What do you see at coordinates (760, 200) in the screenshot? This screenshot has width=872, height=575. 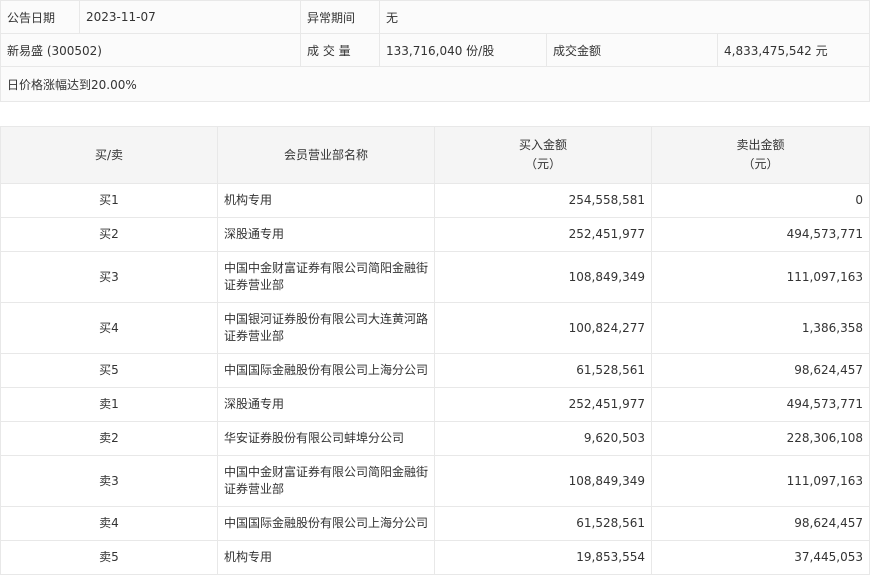 I see `row-sell-amount: 0` at bounding box center [760, 200].